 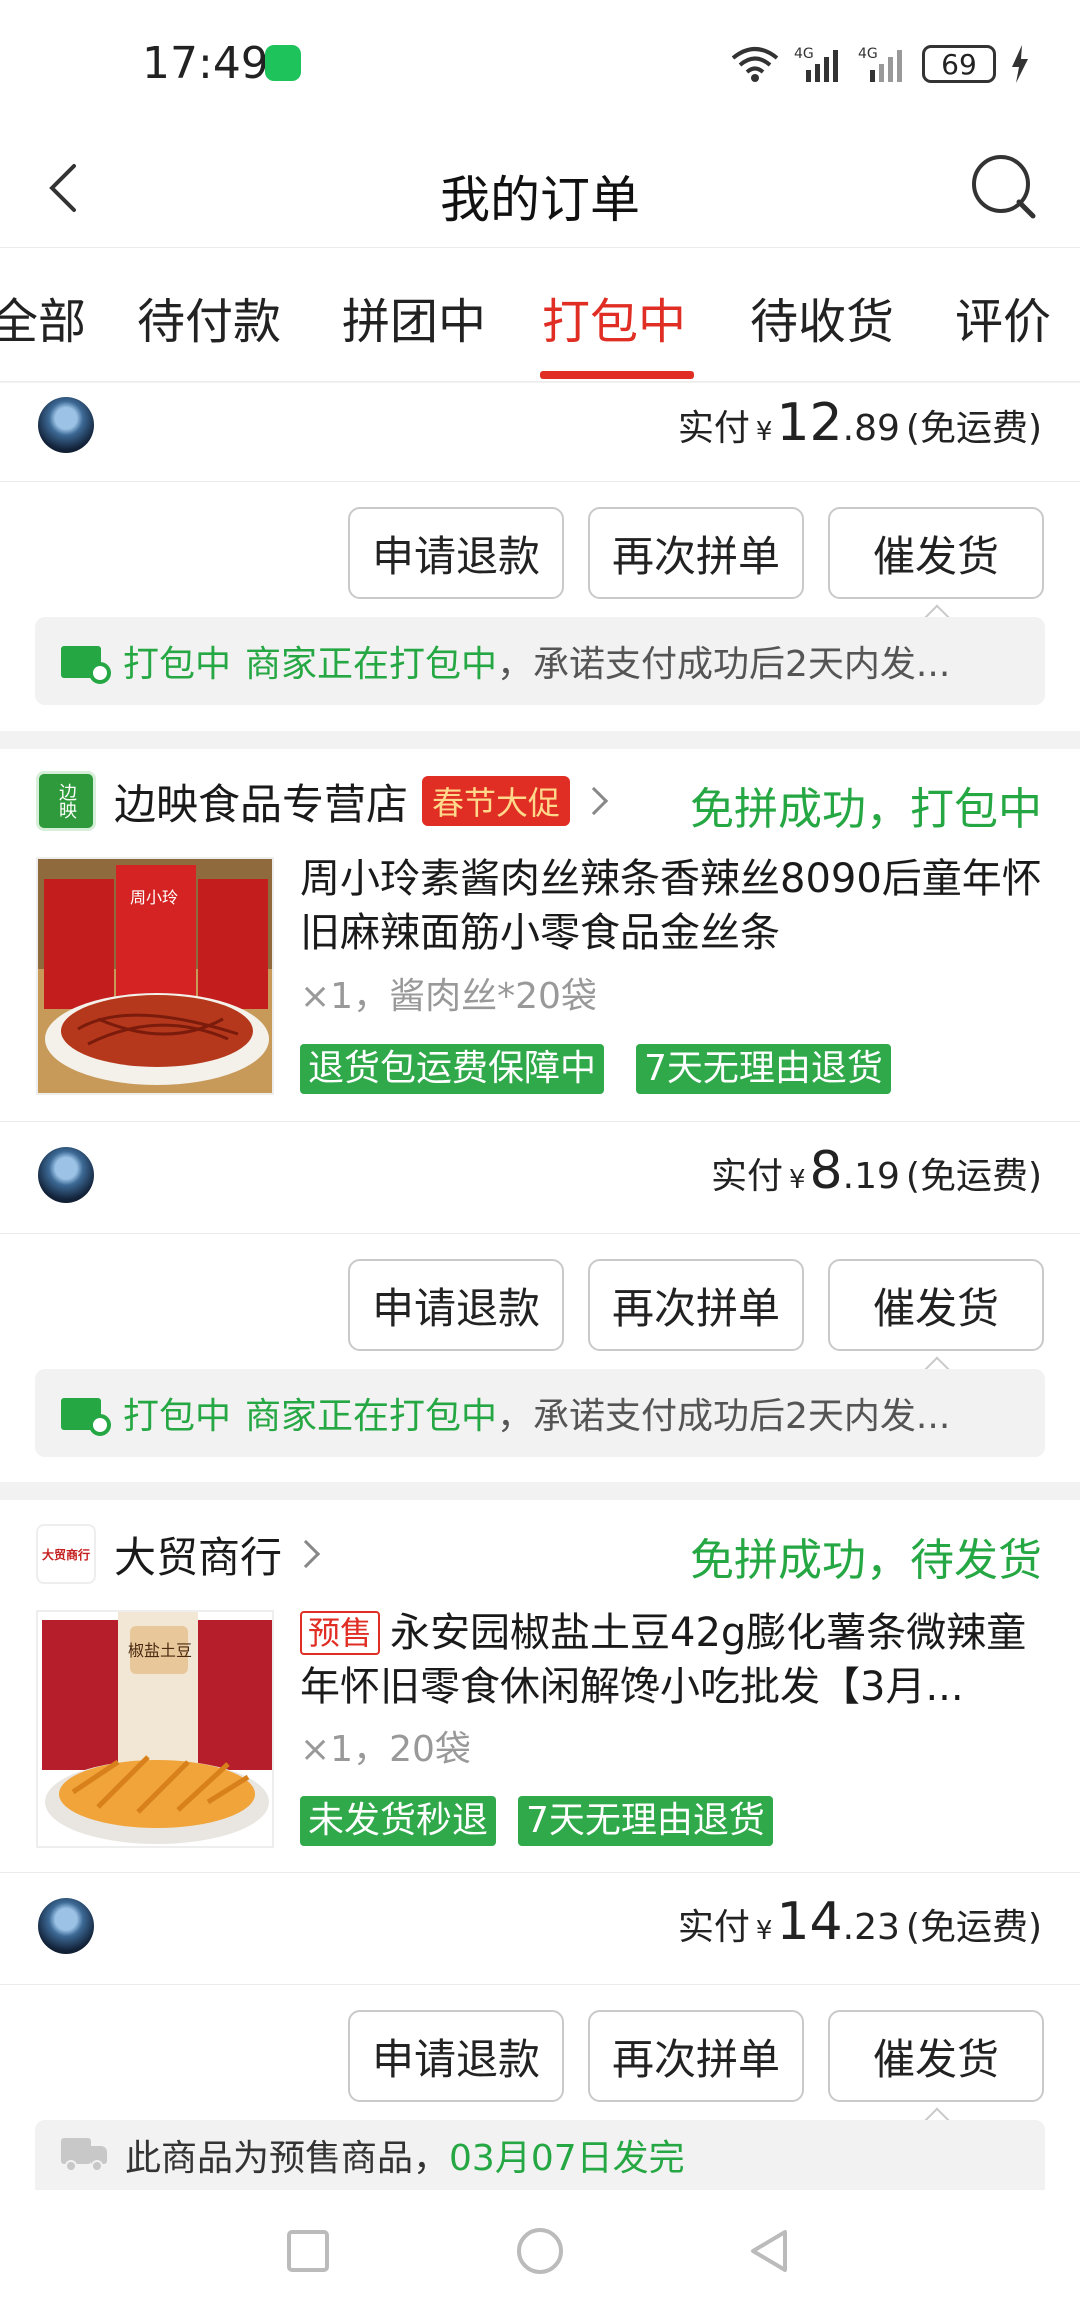 I want to click on wifi-icon, so click(x=755, y=64).